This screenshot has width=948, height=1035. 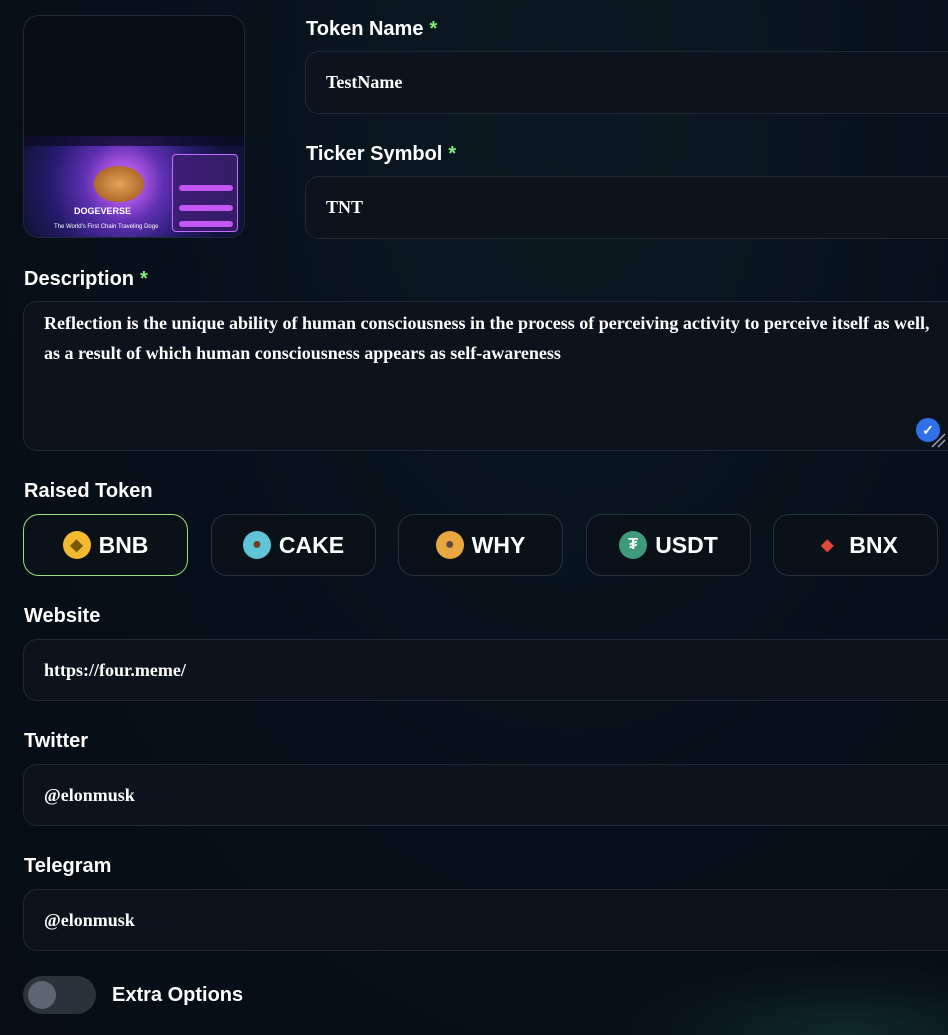 What do you see at coordinates (42, 995) in the screenshot?
I see `toggle-knob` at bounding box center [42, 995].